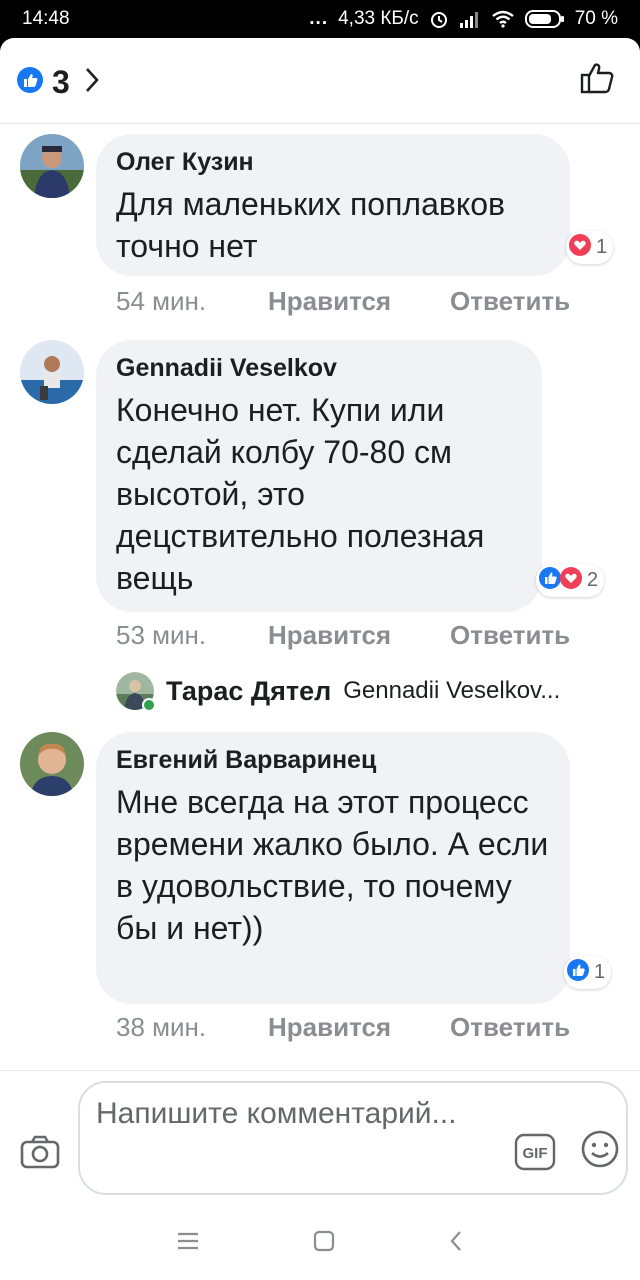  I want to click on comment-reactions: 2, so click(570, 580).